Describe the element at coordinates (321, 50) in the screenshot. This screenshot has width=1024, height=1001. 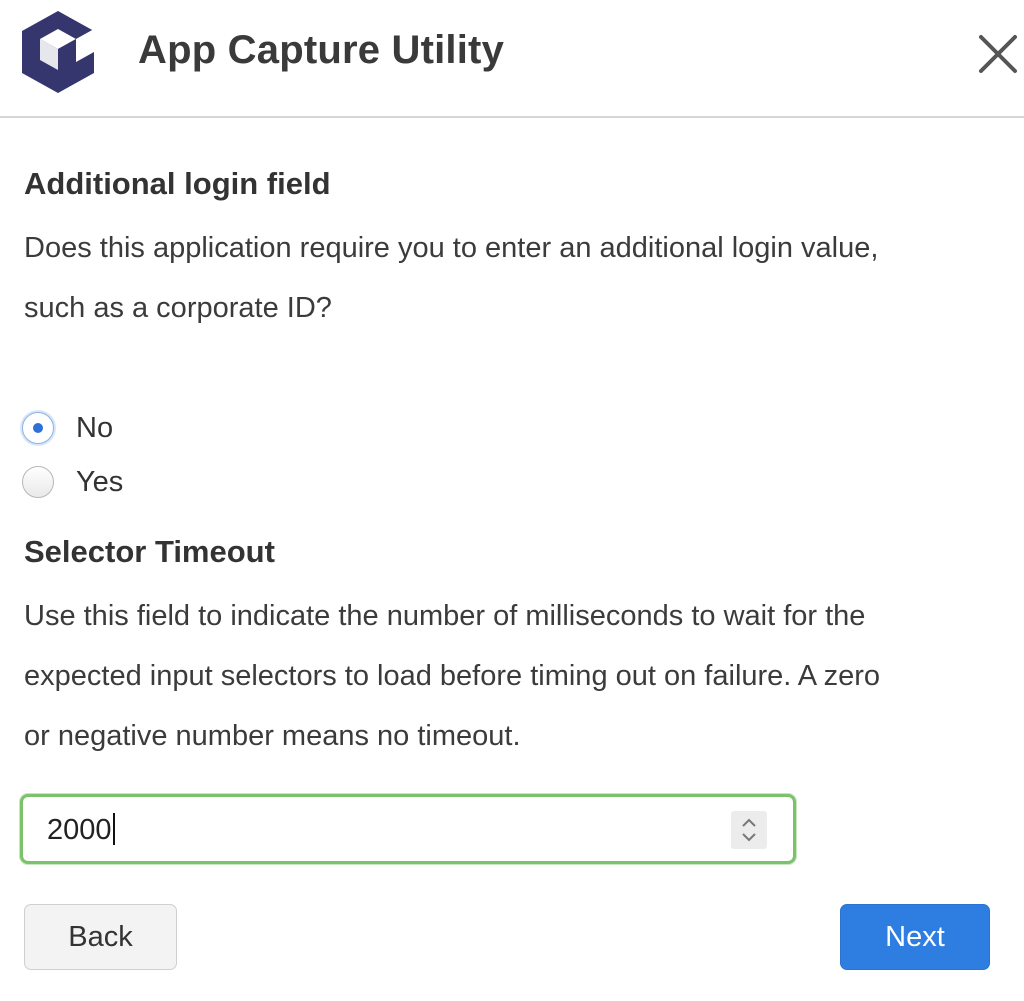
I see `app-title: App Capture Utility` at that location.